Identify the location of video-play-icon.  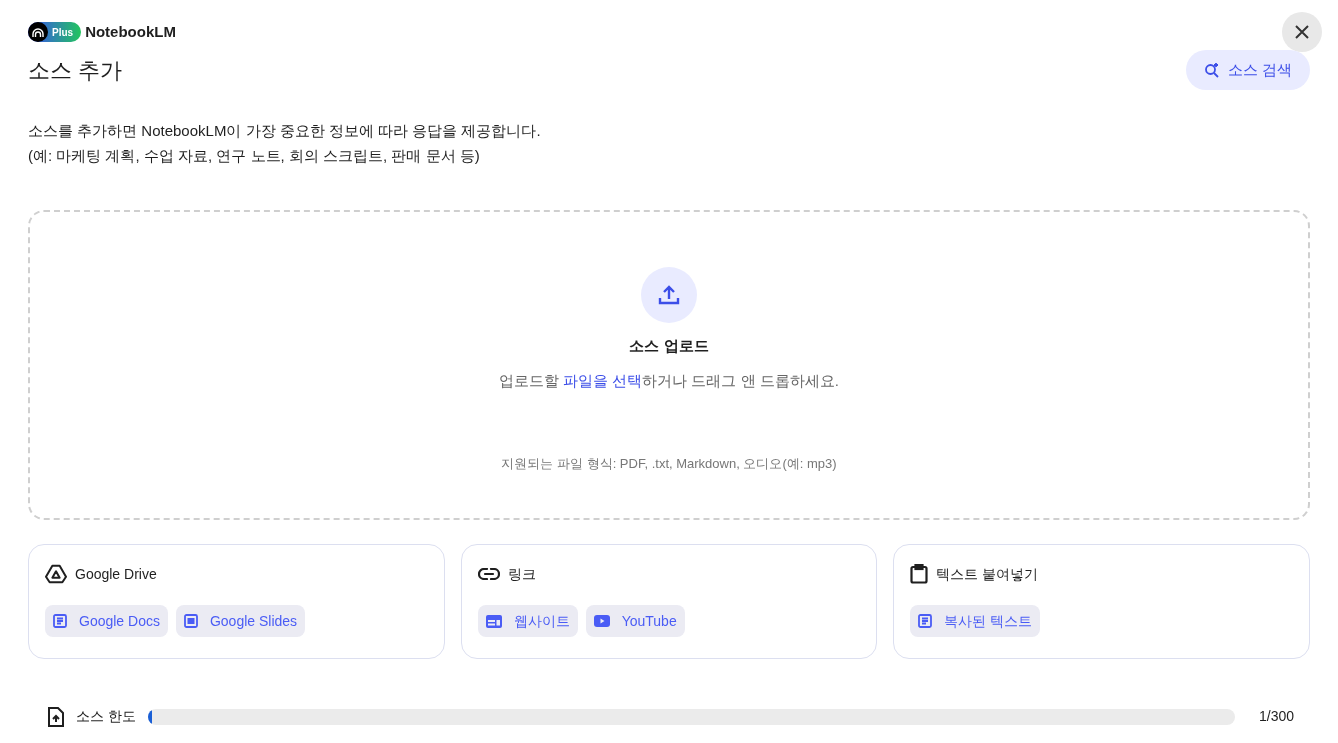
(601, 621).